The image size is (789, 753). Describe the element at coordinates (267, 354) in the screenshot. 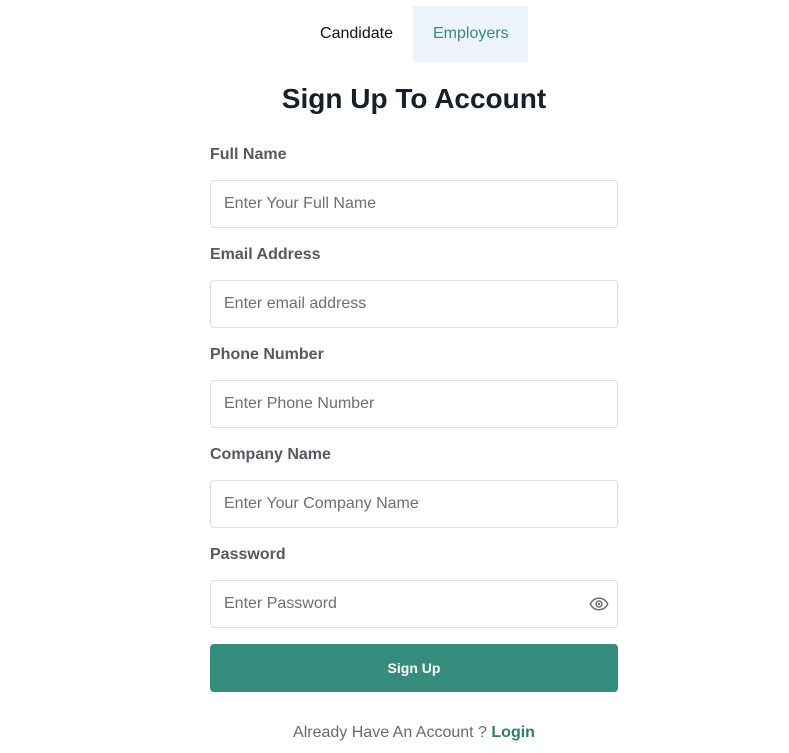

I see `phone-label: Phone Number` at that location.